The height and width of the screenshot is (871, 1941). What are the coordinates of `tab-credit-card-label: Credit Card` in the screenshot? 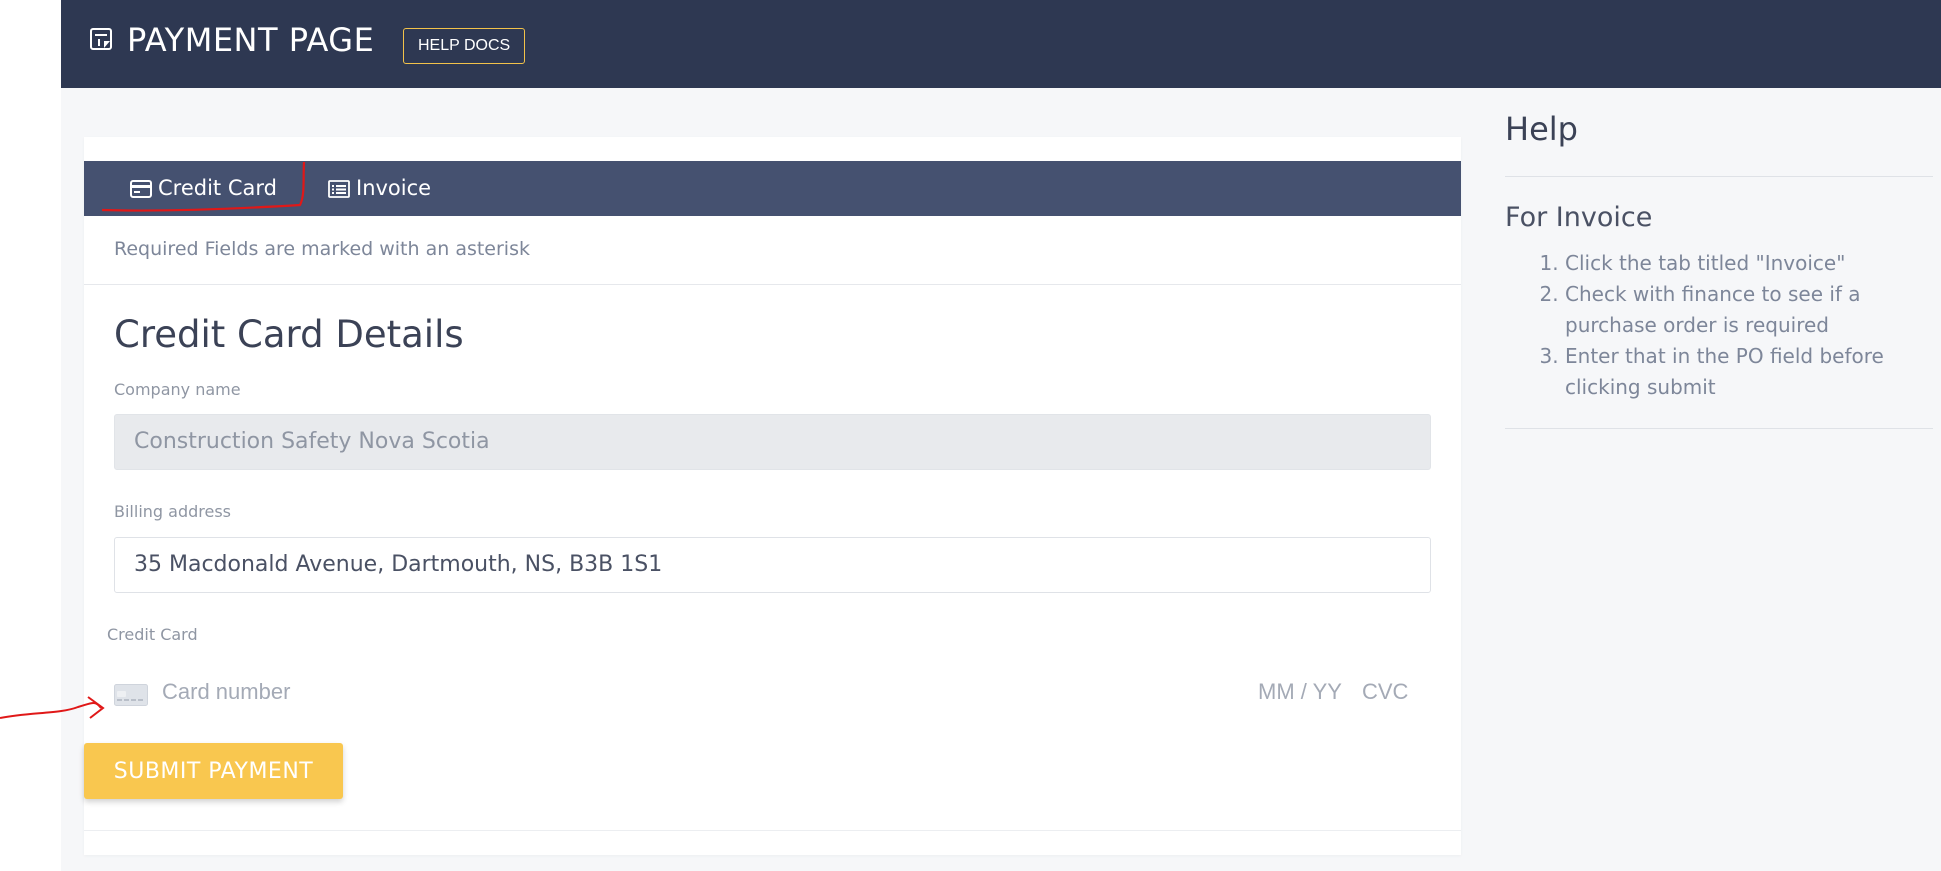 It's located at (217, 188).